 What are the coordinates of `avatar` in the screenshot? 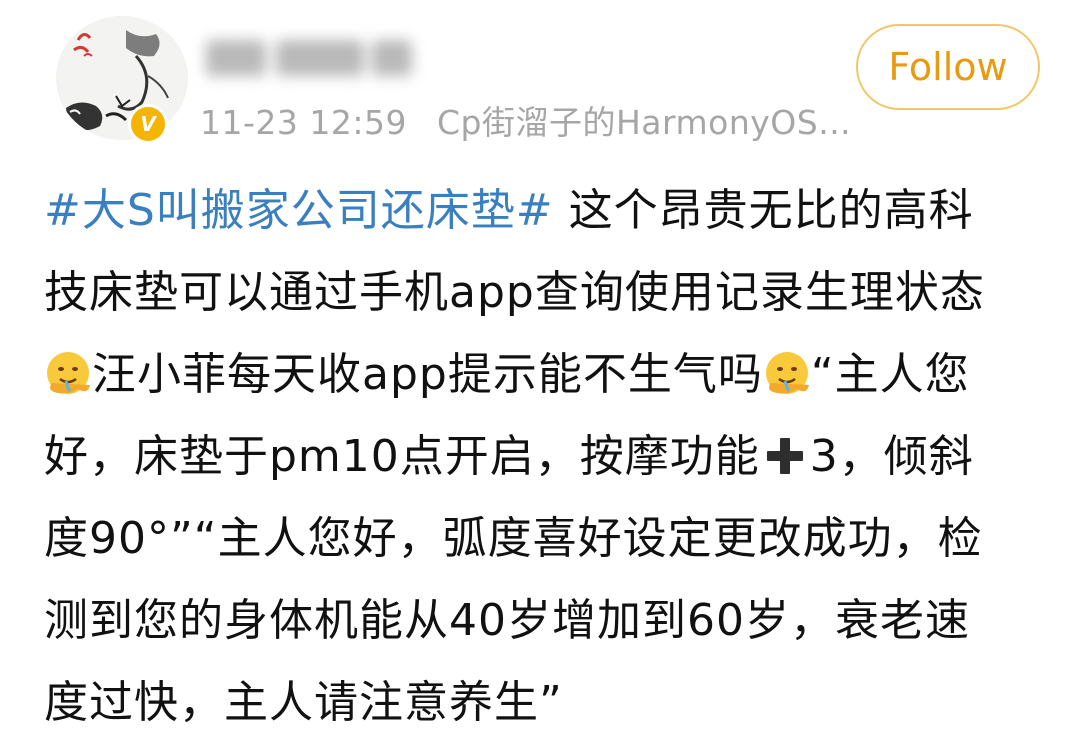 It's located at (122, 78).